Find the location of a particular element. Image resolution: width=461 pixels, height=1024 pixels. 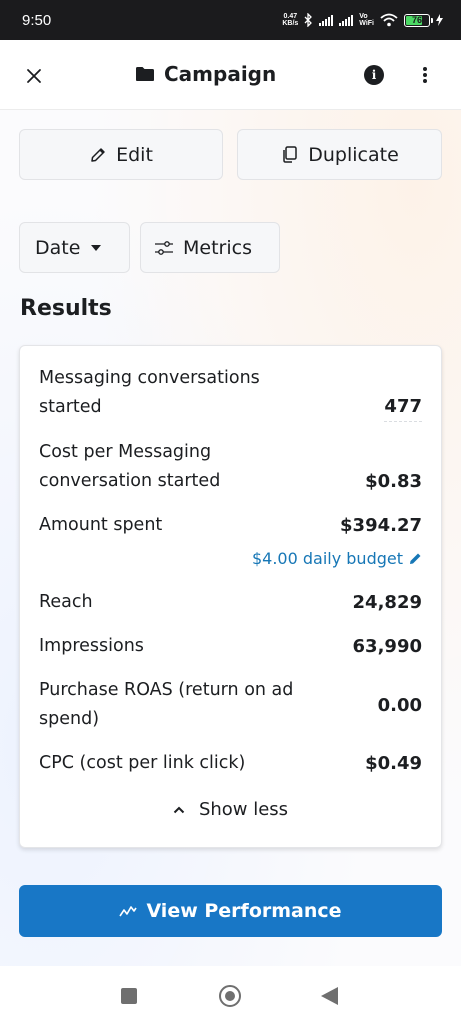

result-value: 0.00 is located at coordinates (399, 705).